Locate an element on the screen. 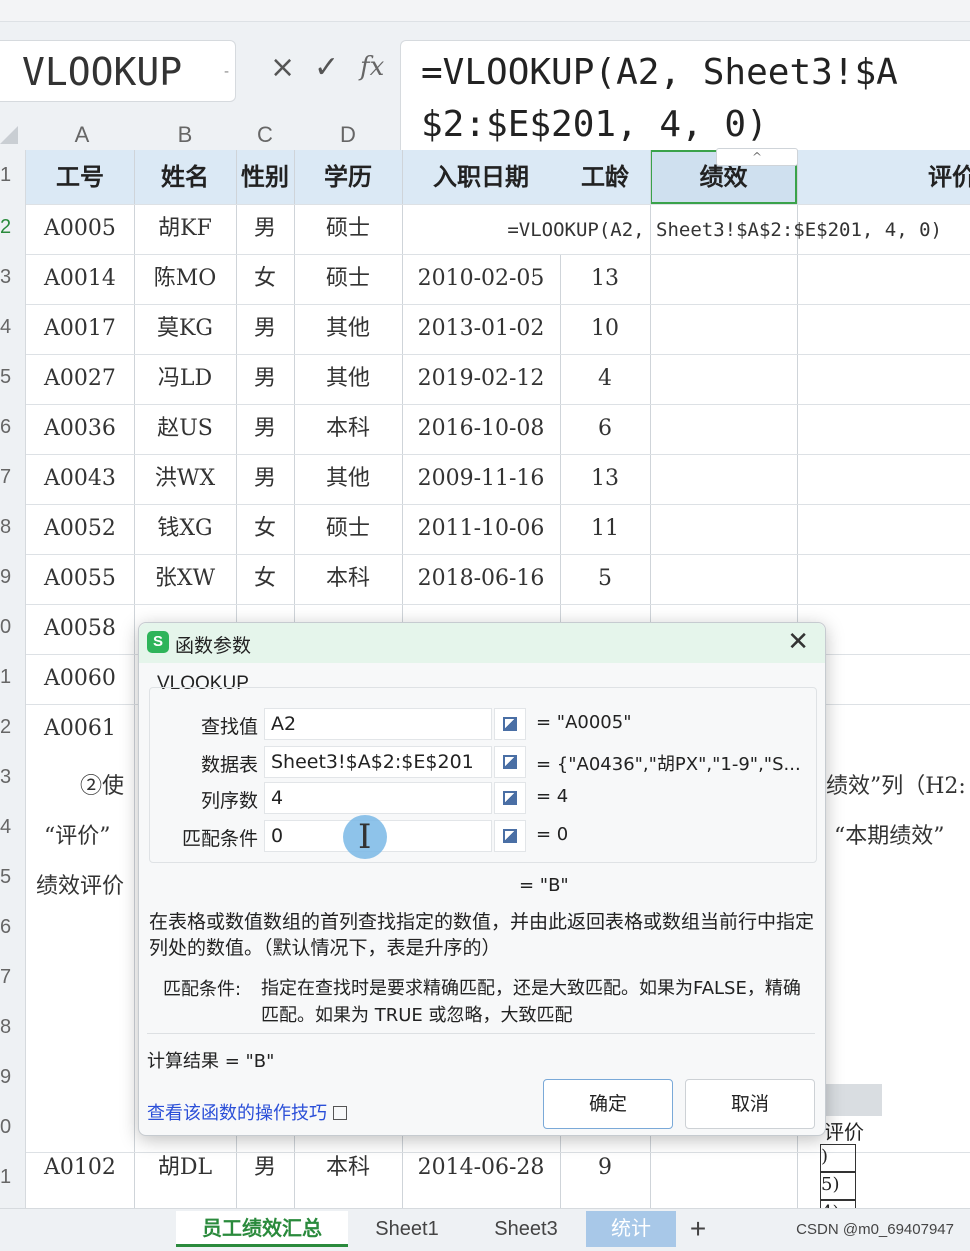 Image resolution: width=970 pixels, height=1251 pixels. sheet-tab-sheet1: Sheet1 is located at coordinates (407, 1229).